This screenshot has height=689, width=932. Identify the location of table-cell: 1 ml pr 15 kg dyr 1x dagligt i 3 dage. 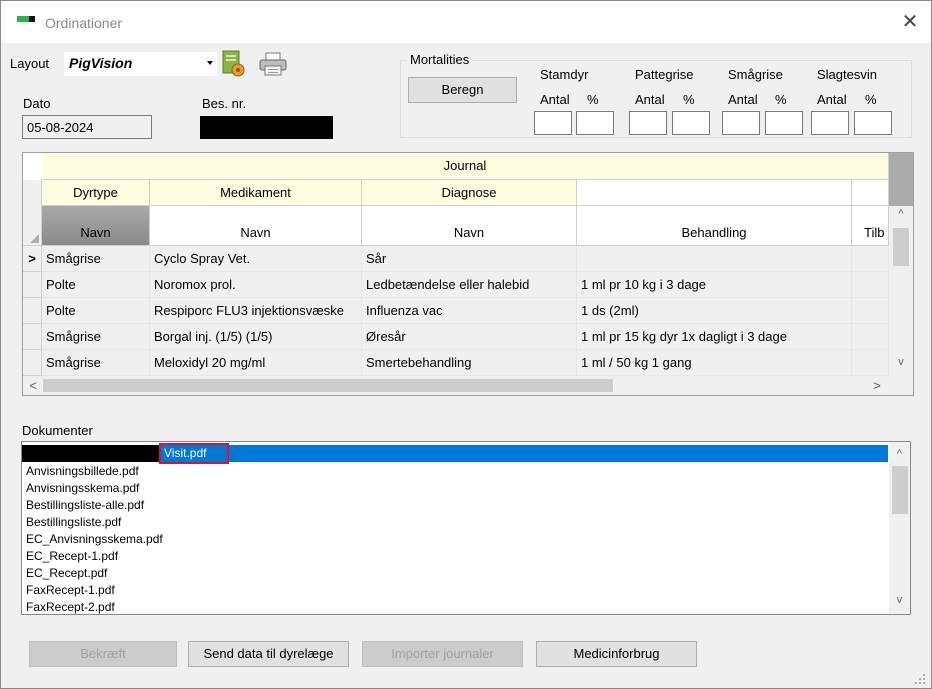
(714, 337).